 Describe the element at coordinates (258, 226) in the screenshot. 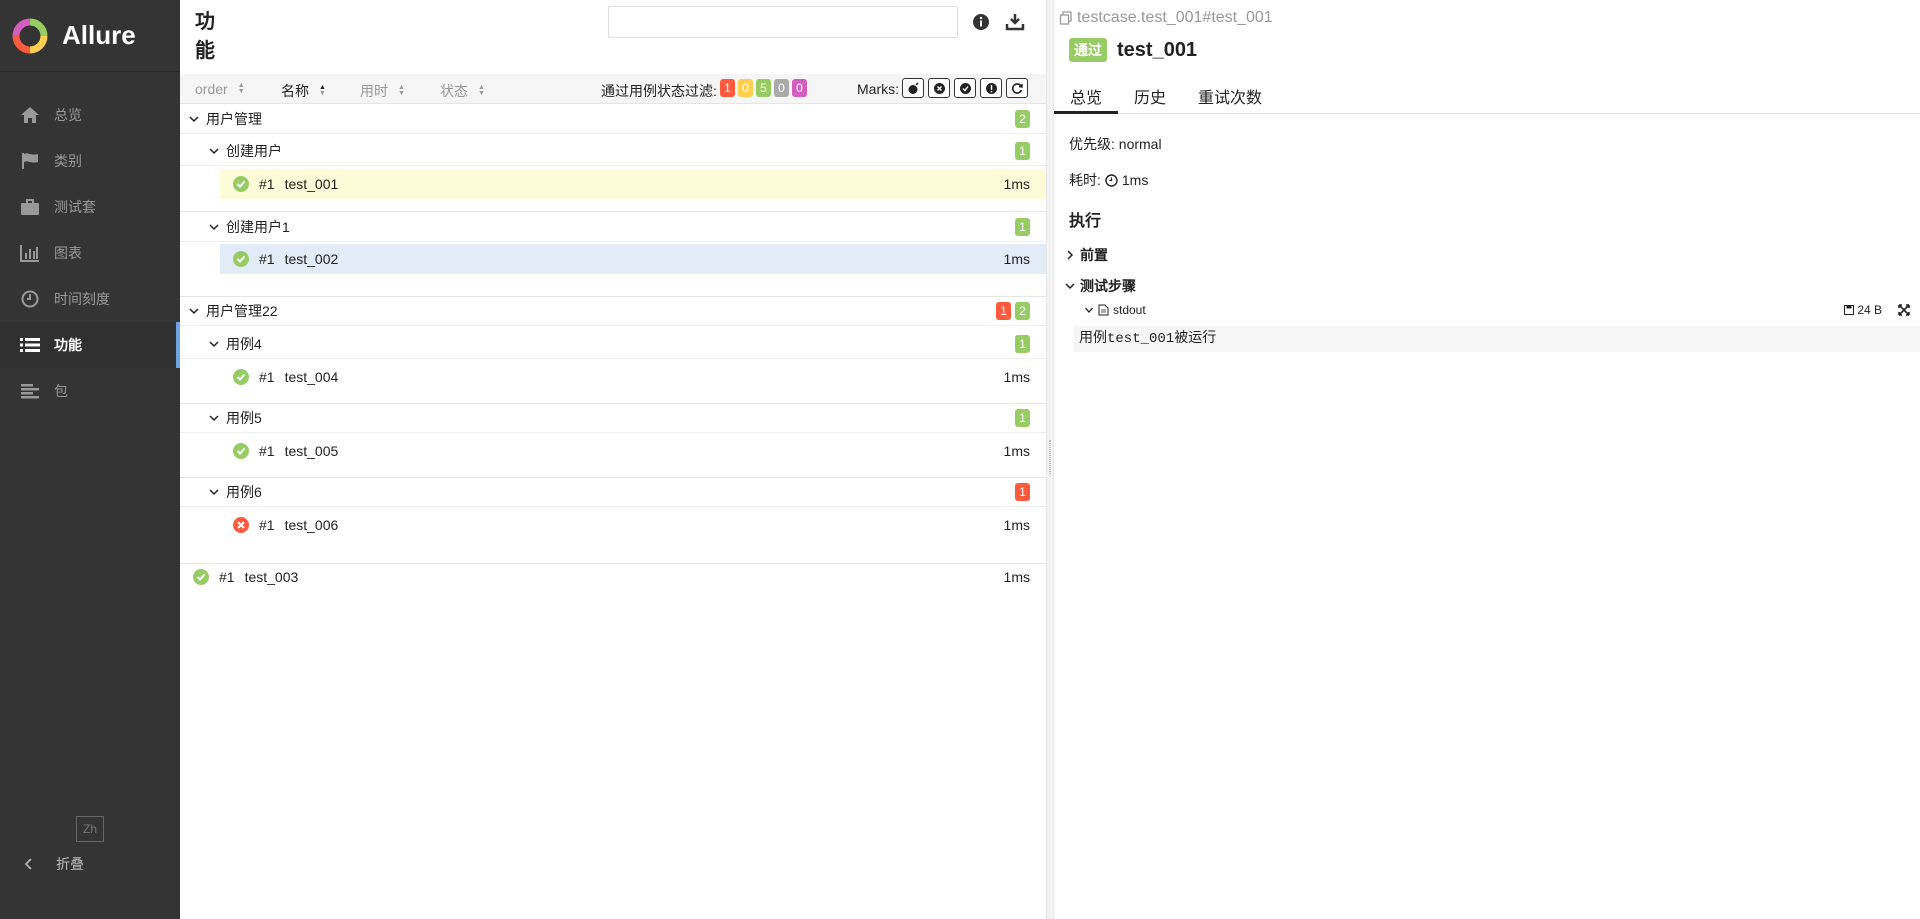

I see `subgroup-name: 创建用户1` at that location.